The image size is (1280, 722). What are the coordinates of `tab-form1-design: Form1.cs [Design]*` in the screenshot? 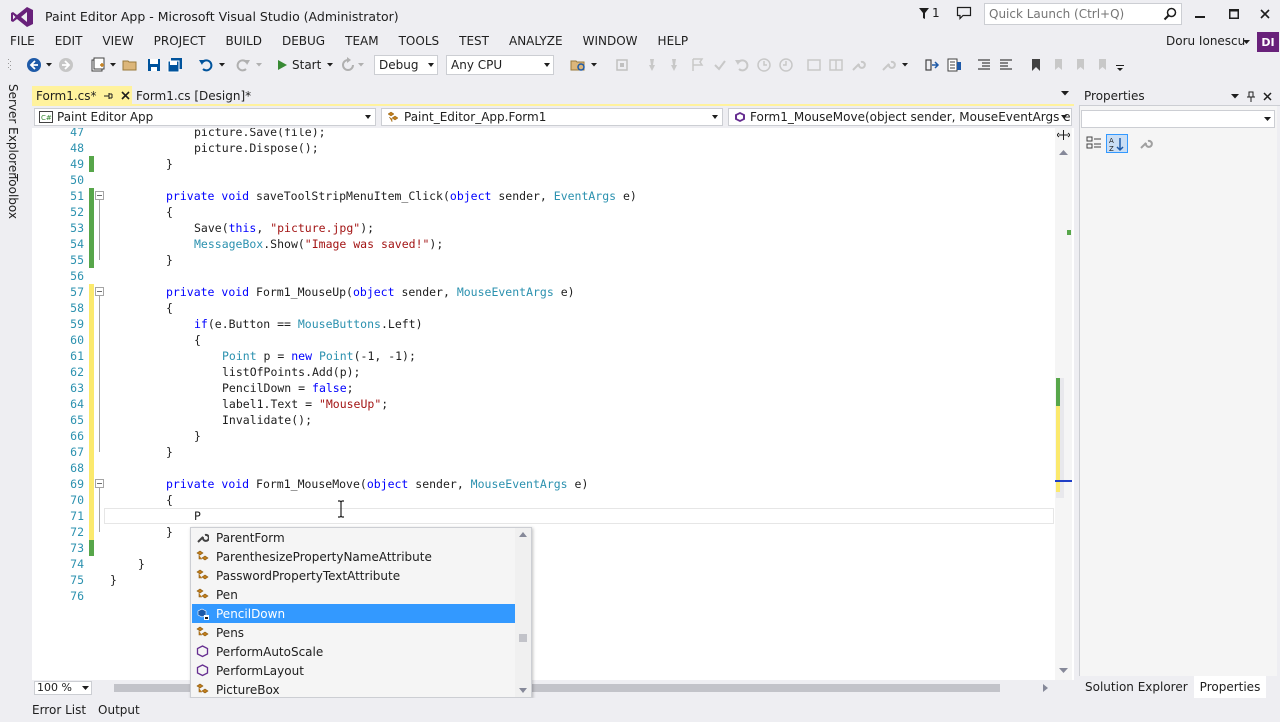 It's located at (192, 95).